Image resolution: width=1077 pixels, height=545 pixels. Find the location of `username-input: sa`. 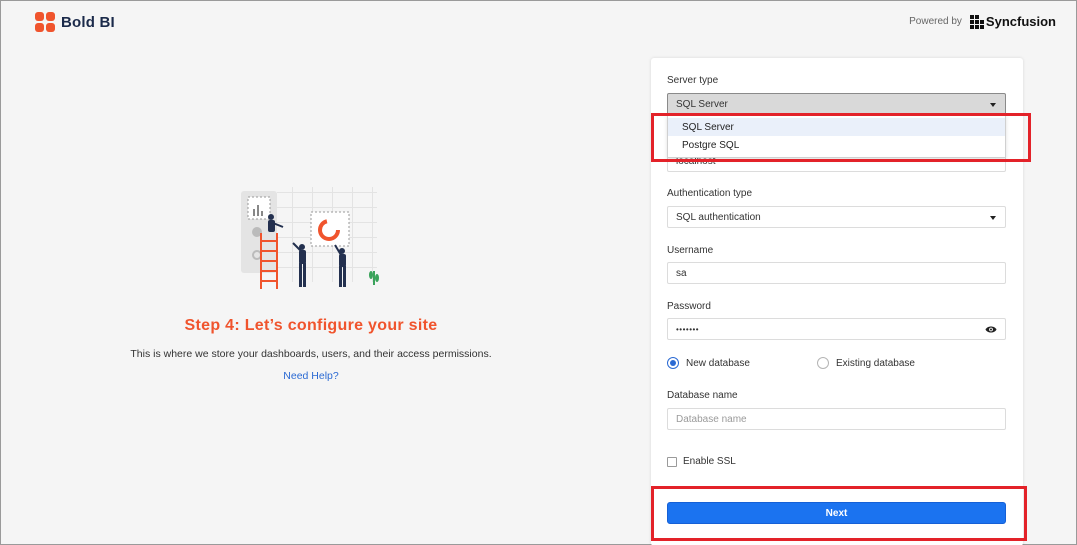

username-input: sa is located at coordinates (836, 273).